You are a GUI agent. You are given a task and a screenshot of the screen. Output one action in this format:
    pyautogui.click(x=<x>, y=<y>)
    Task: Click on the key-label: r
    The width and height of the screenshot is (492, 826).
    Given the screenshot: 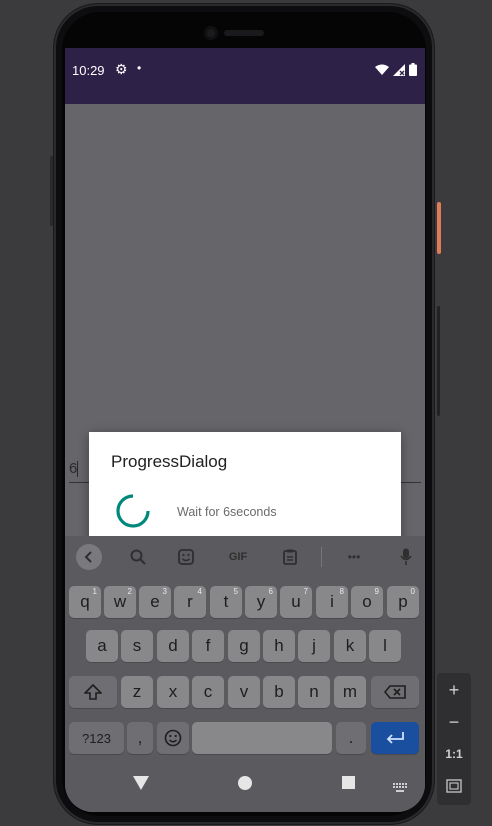 What is the action you would take?
    pyautogui.click(x=190, y=601)
    